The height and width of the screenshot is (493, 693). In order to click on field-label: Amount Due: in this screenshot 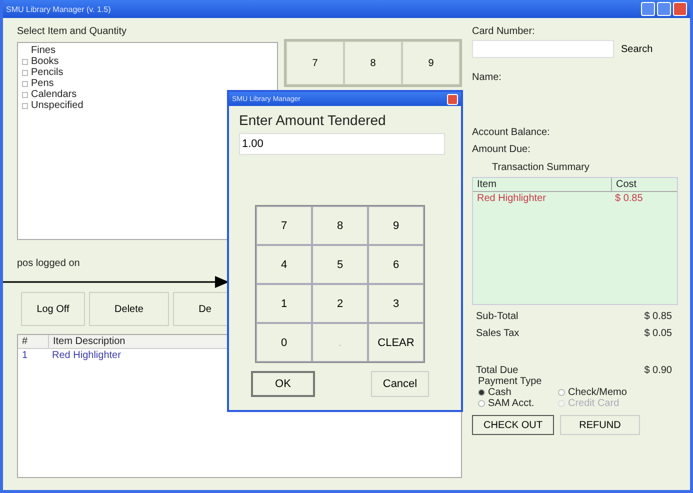, I will do `click(502, 149)`.